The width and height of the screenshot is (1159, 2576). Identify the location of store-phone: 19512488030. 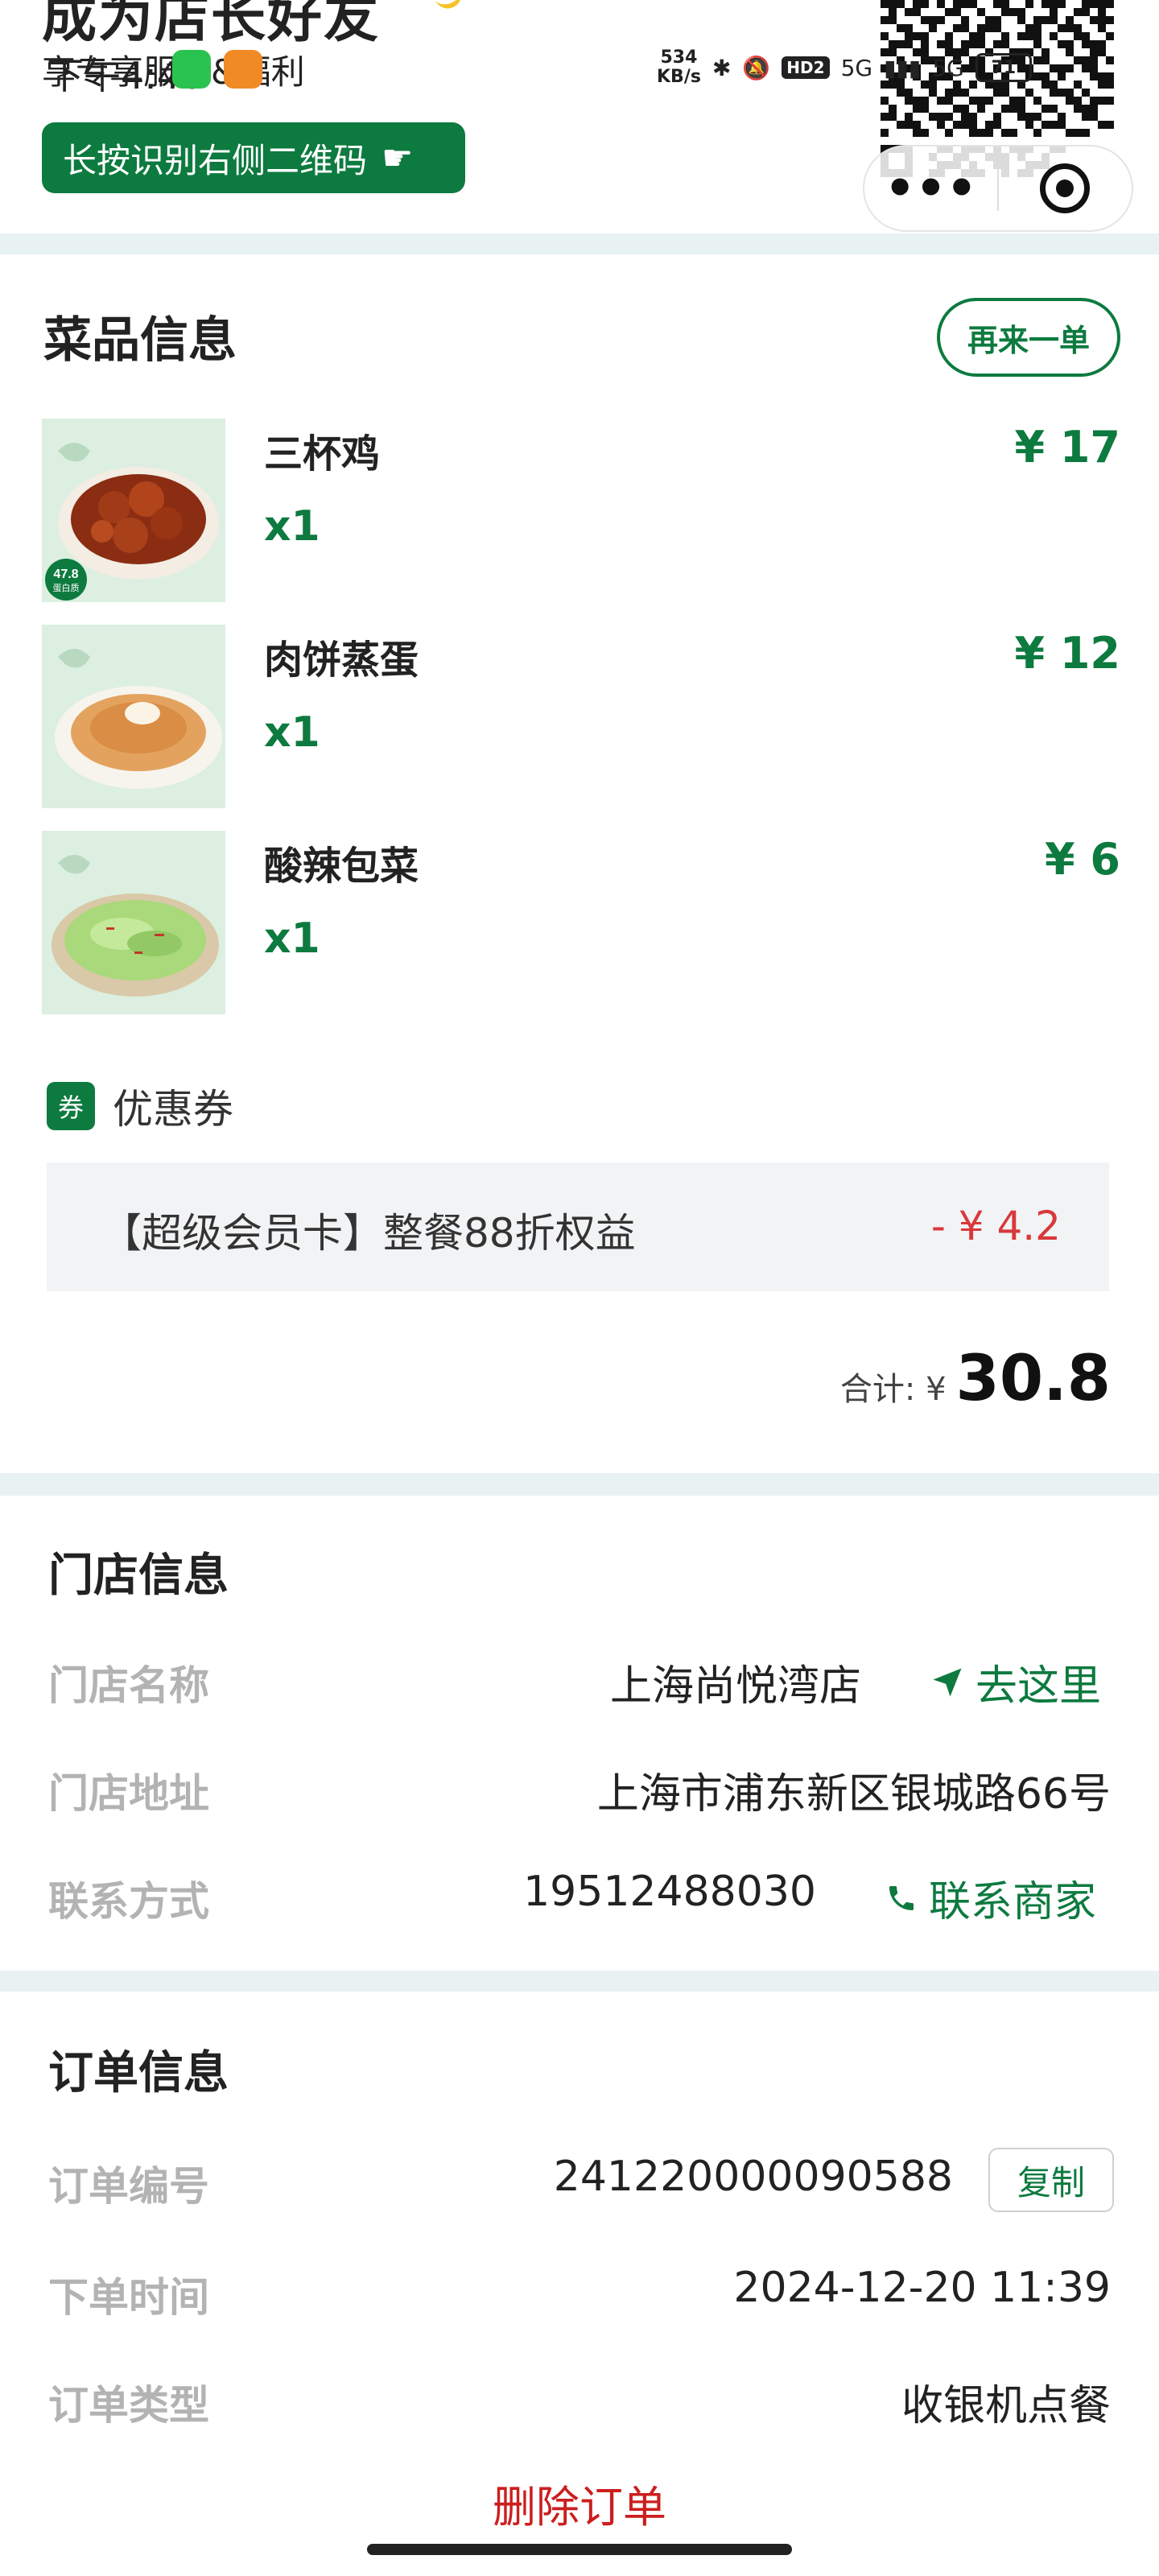
(669, 1892).